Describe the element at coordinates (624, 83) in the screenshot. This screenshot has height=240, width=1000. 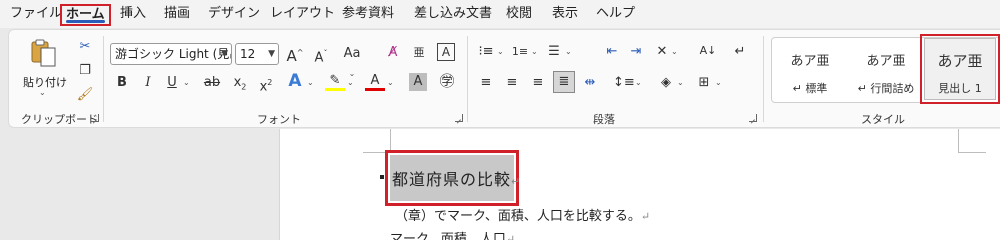
I see `line-spacing-icon: ↕≡` at that location.